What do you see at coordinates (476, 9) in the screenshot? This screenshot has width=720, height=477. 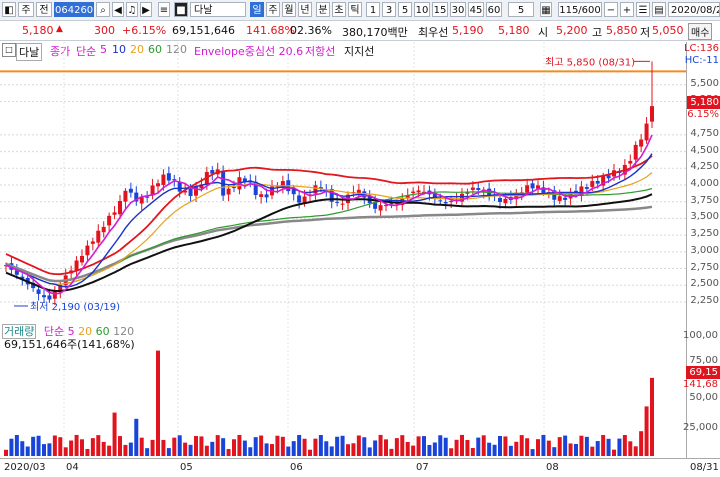 I see `interval-button: 45` at bounding box center [476, 9].